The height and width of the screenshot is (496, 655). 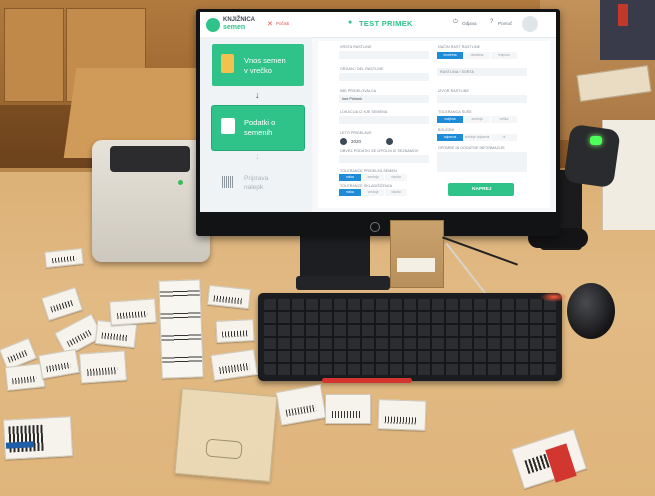 What do you see at coordinates (592, 156) in the screenshot?
I see `barcode-scanner` at bounding box center [592, 156].